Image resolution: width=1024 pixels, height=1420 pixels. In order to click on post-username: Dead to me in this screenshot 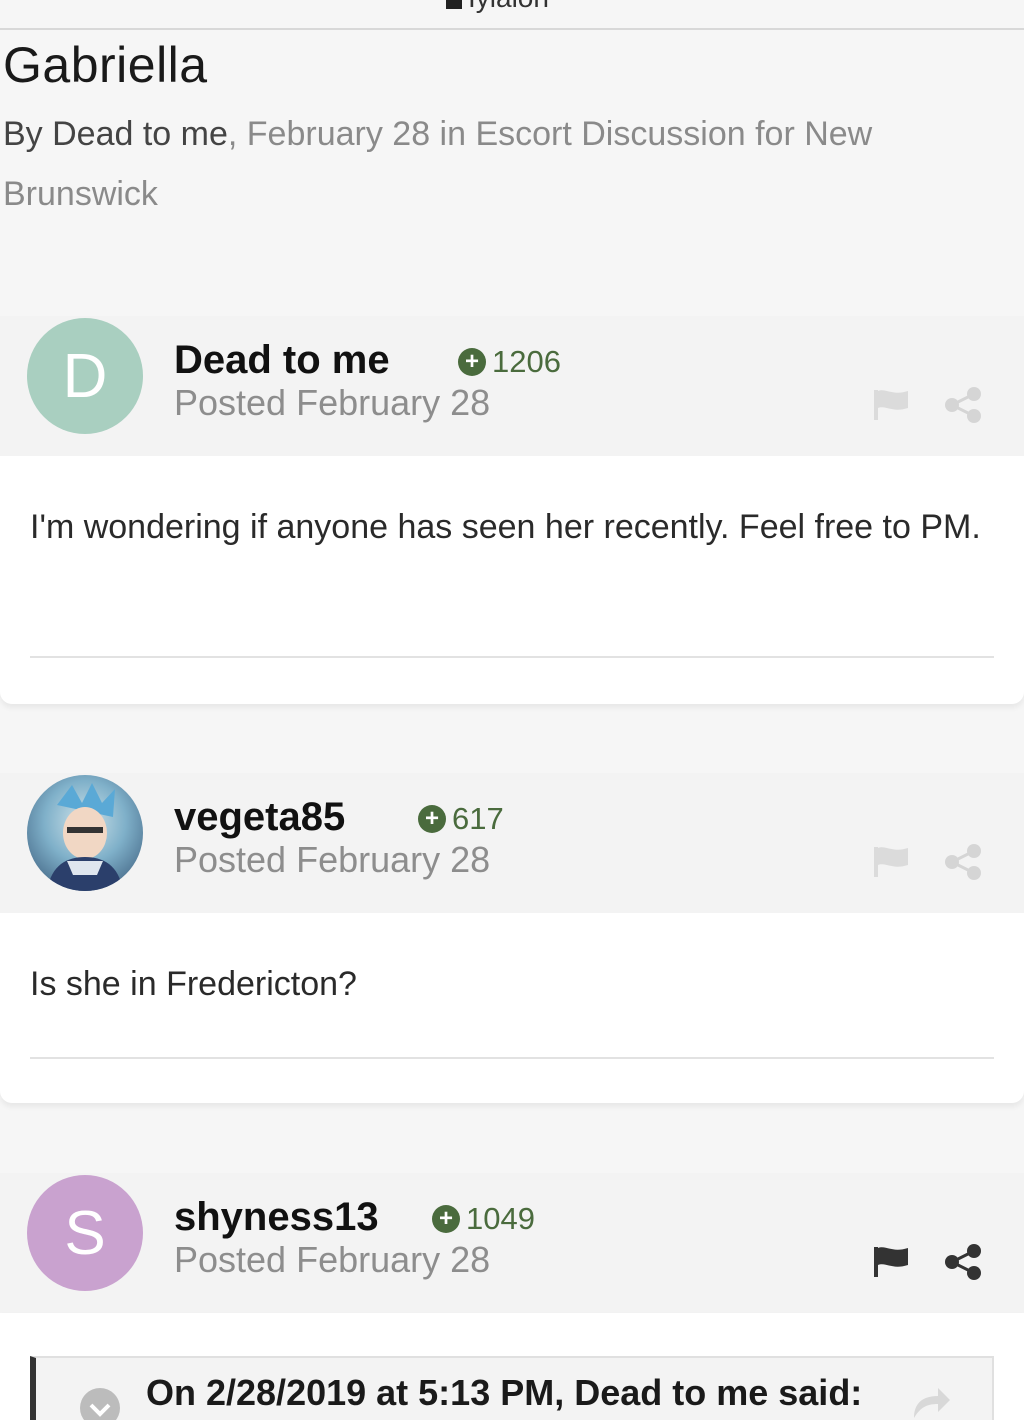, I will do `click(282, 360)`.